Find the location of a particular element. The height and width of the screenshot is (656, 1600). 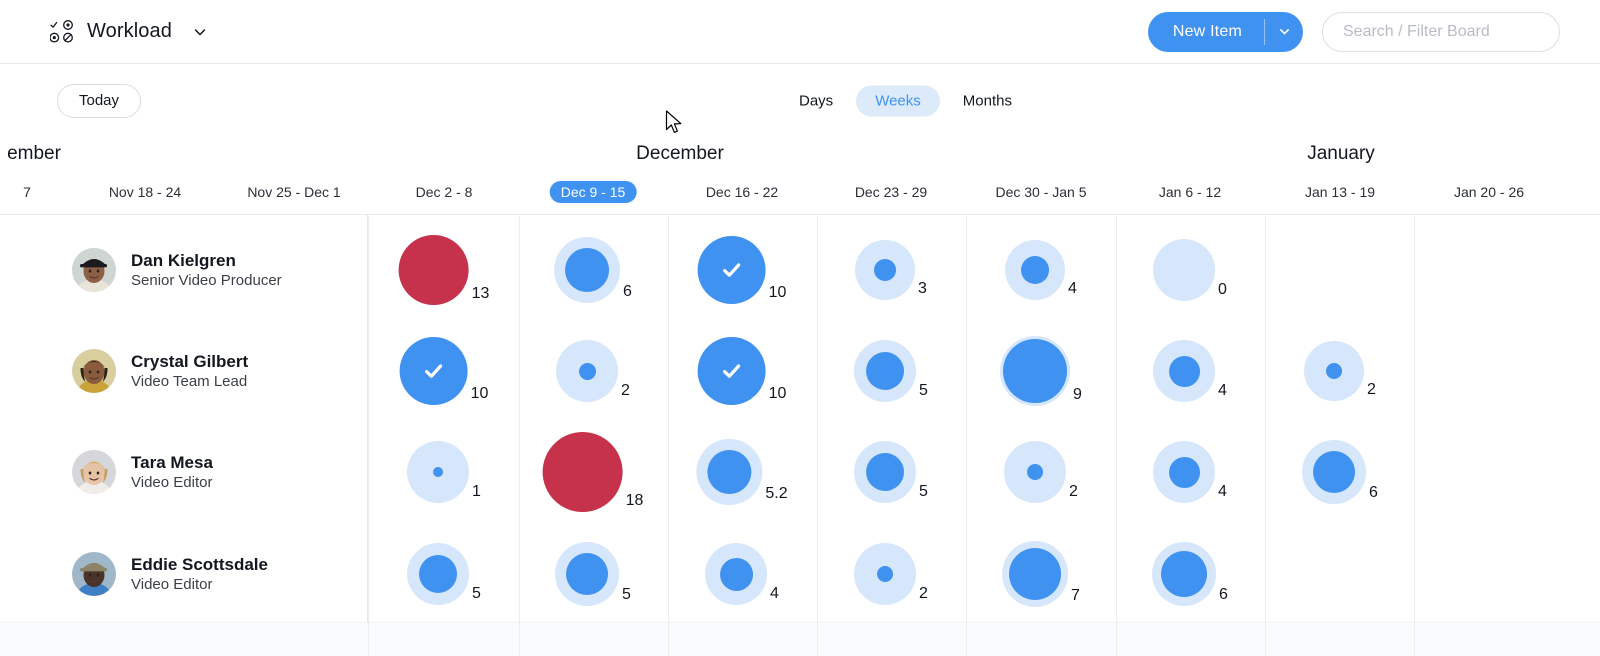

workload-cell: 13 is located at coordinates (443, 270).